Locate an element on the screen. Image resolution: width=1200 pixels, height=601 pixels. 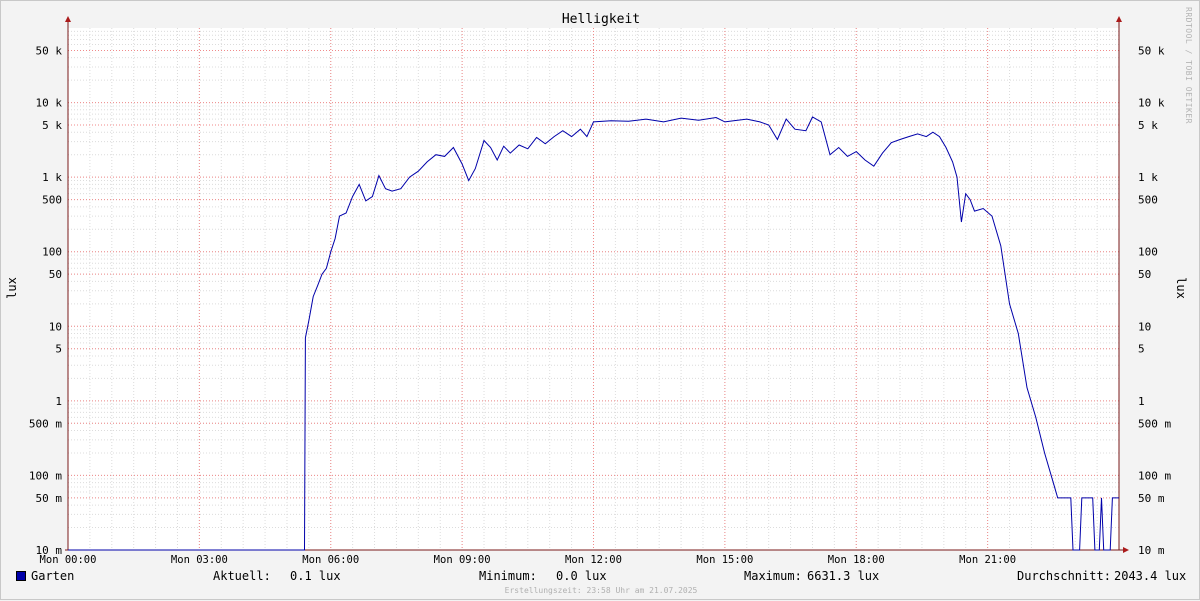
legend-maximum-label: Maximum: is located at coordinates (773, 576).